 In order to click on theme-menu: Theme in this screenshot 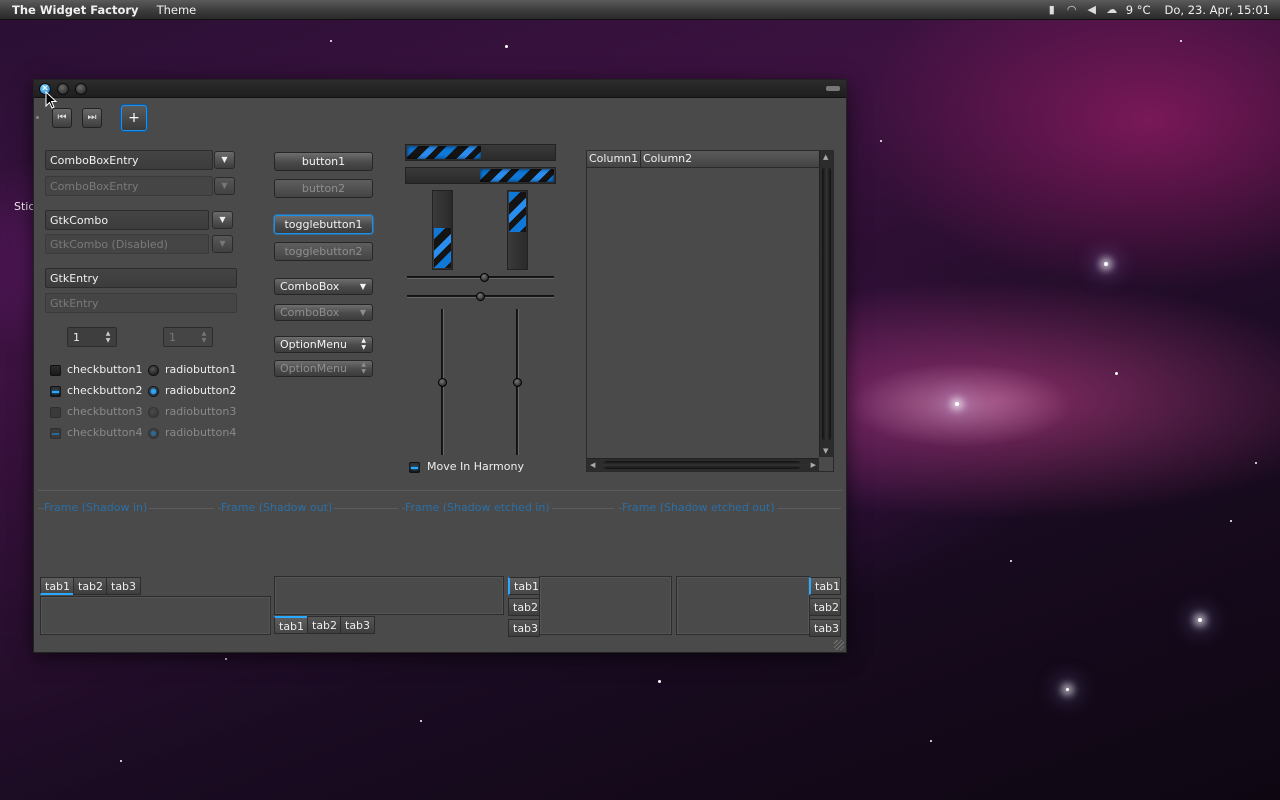, I will do `click(177, 10)`.